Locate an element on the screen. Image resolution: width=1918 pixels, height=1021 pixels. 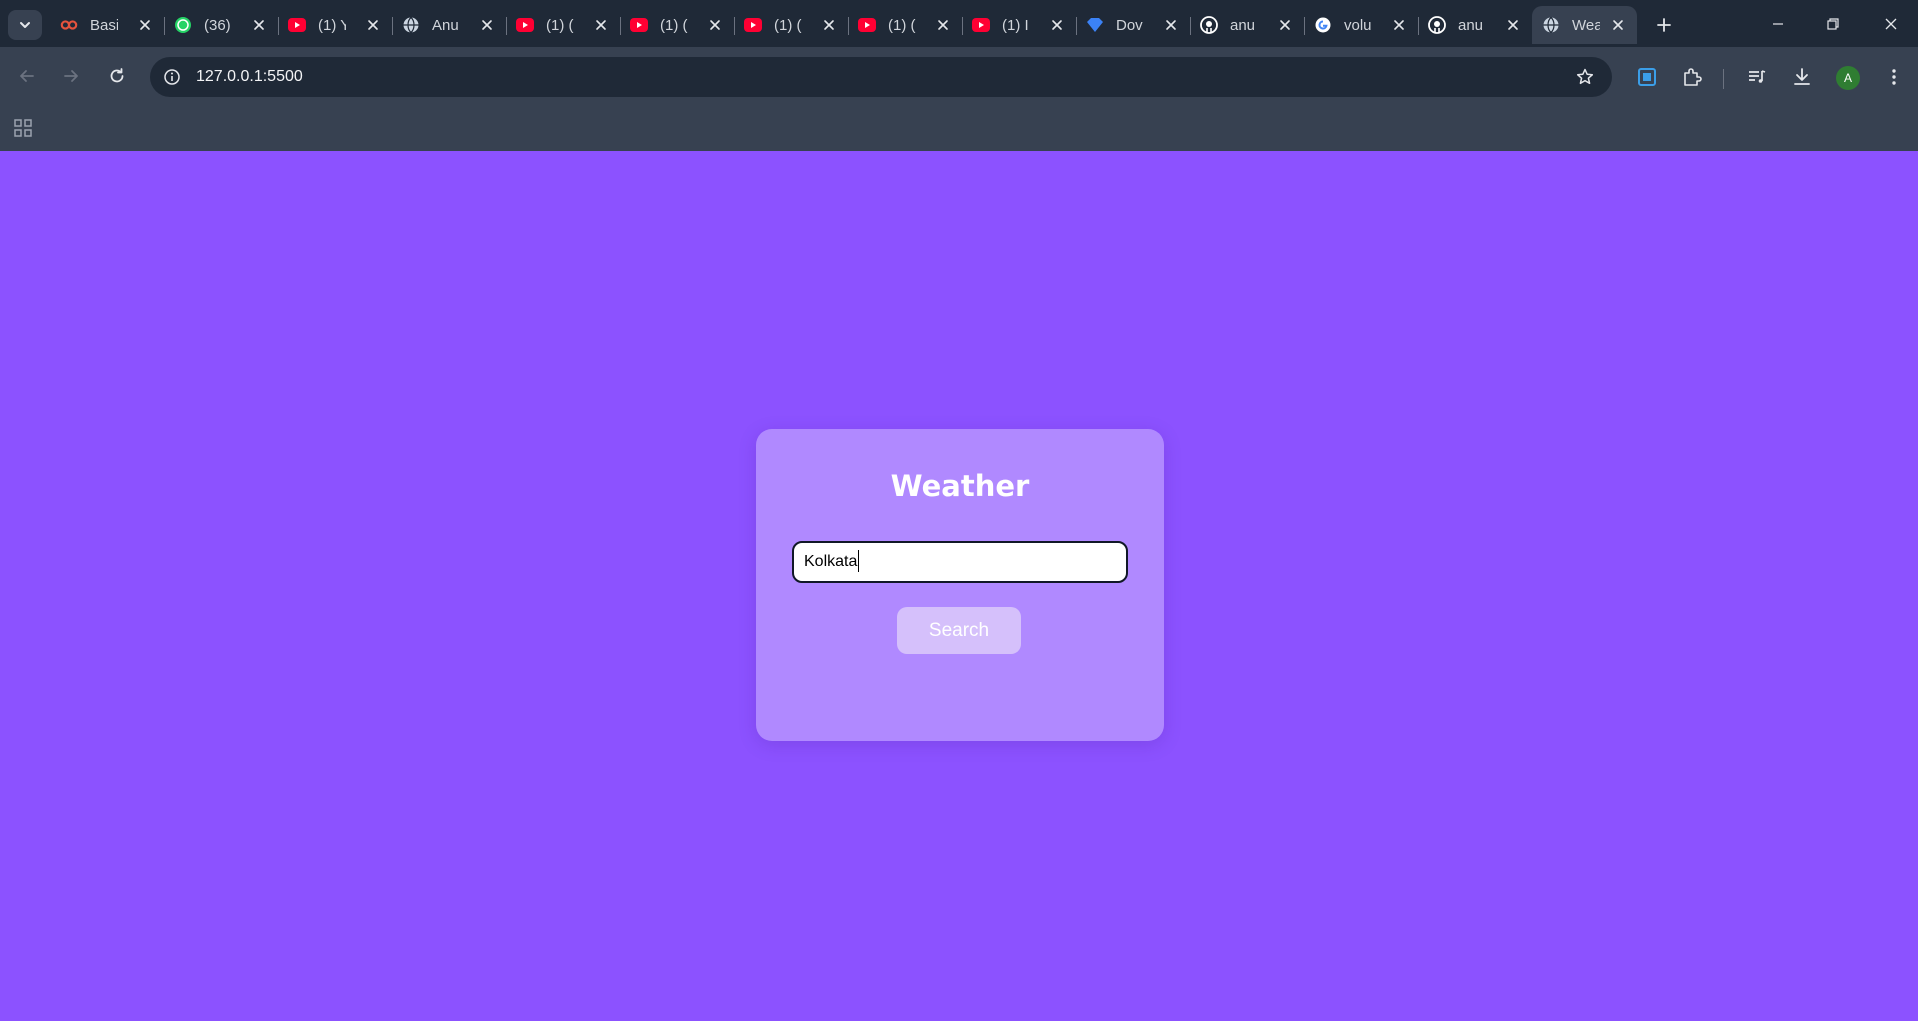
weather-card: Weather Search is located at coordinates (960, 585).